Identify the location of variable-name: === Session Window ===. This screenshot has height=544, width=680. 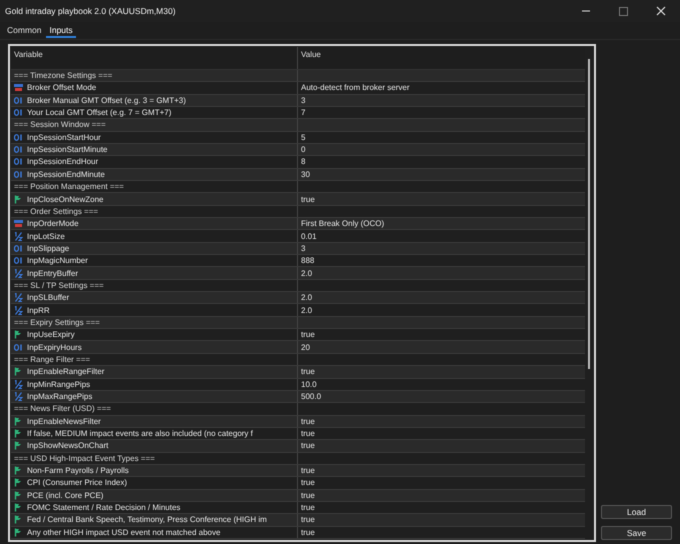
(60, 124).